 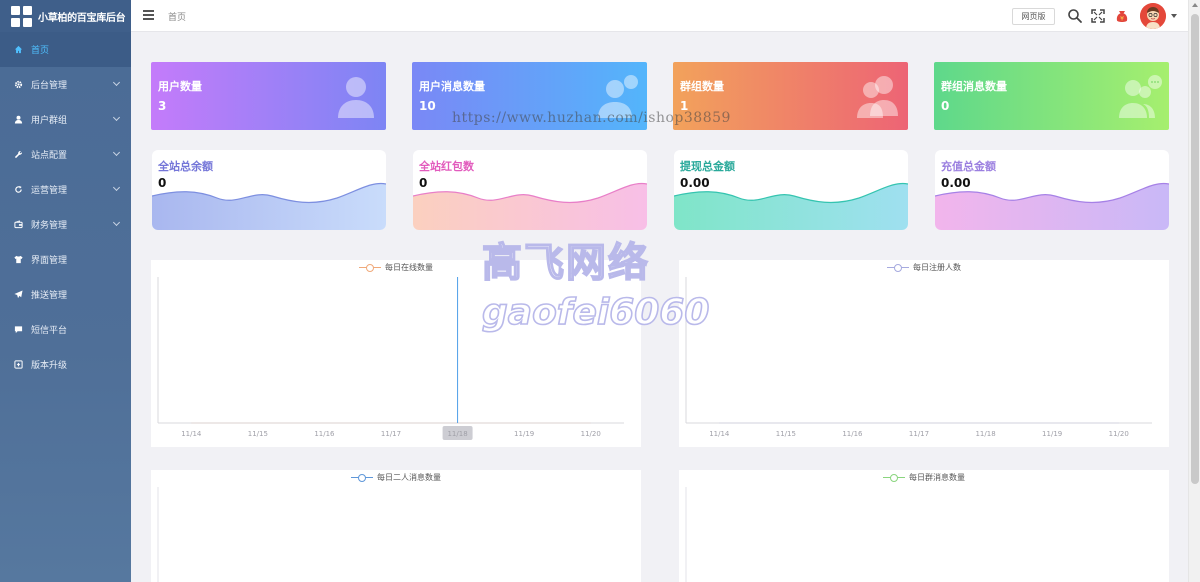 What do you see at coordinates (49, 366) in the screenshot?
I see `sidebar-item-label: 版本升级` at bounding box center [49, 366].